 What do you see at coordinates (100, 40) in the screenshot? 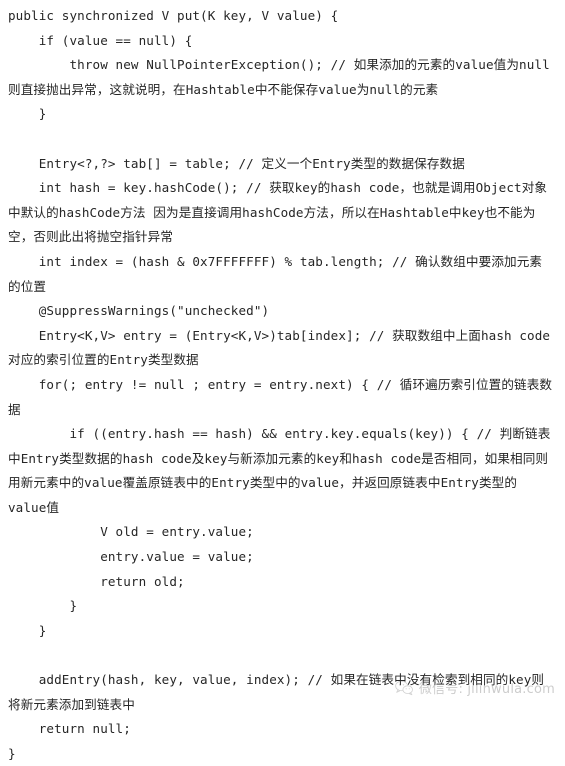
I see `code-line: if (value == null) {` at bounding box center [100, 40].